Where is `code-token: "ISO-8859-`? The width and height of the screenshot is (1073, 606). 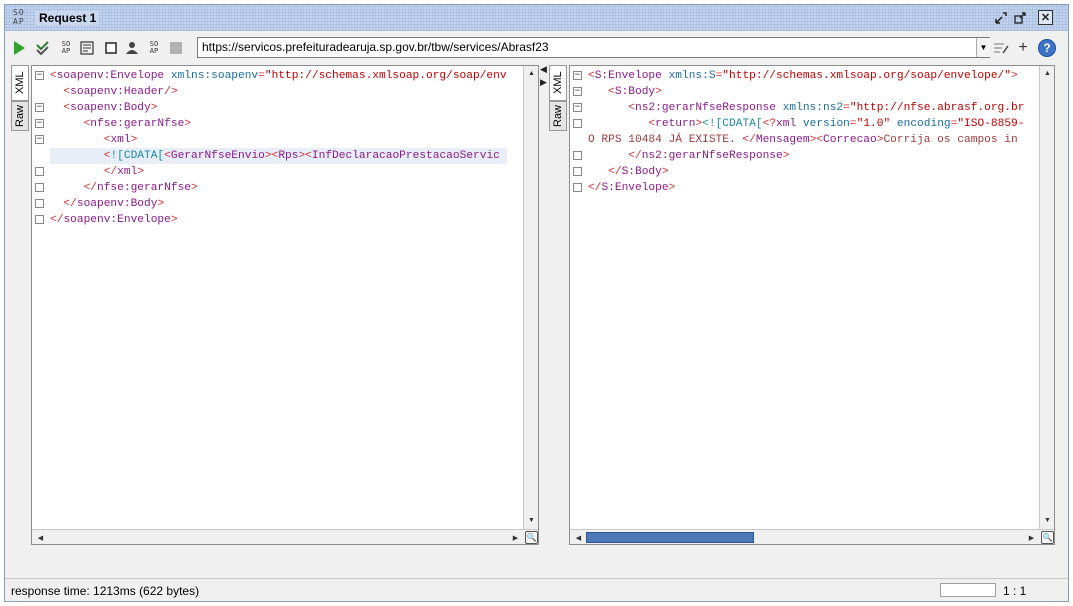 code-token: "ISO-8859- is located at coordinates (991, 124).